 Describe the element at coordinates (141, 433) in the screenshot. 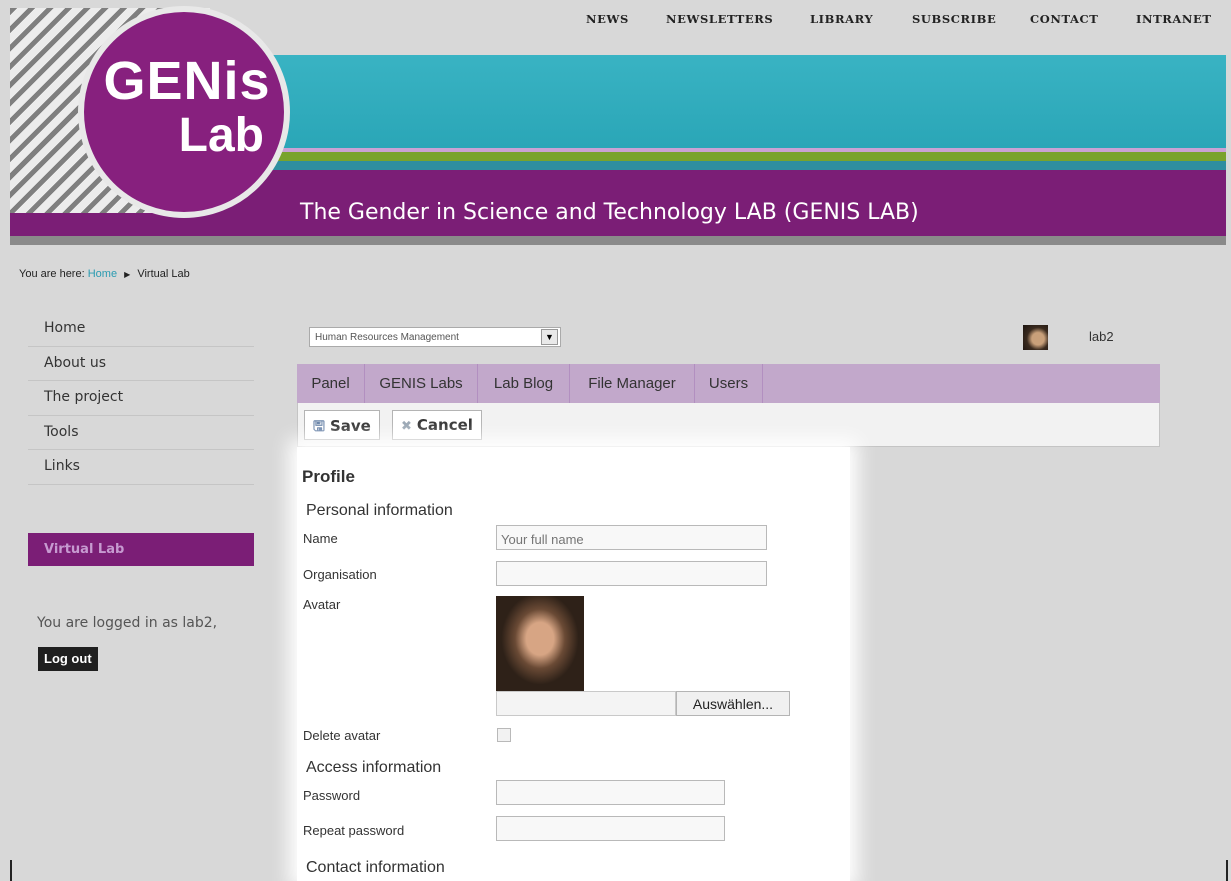

I see `sidebar-item-tools: Tools` at that location.